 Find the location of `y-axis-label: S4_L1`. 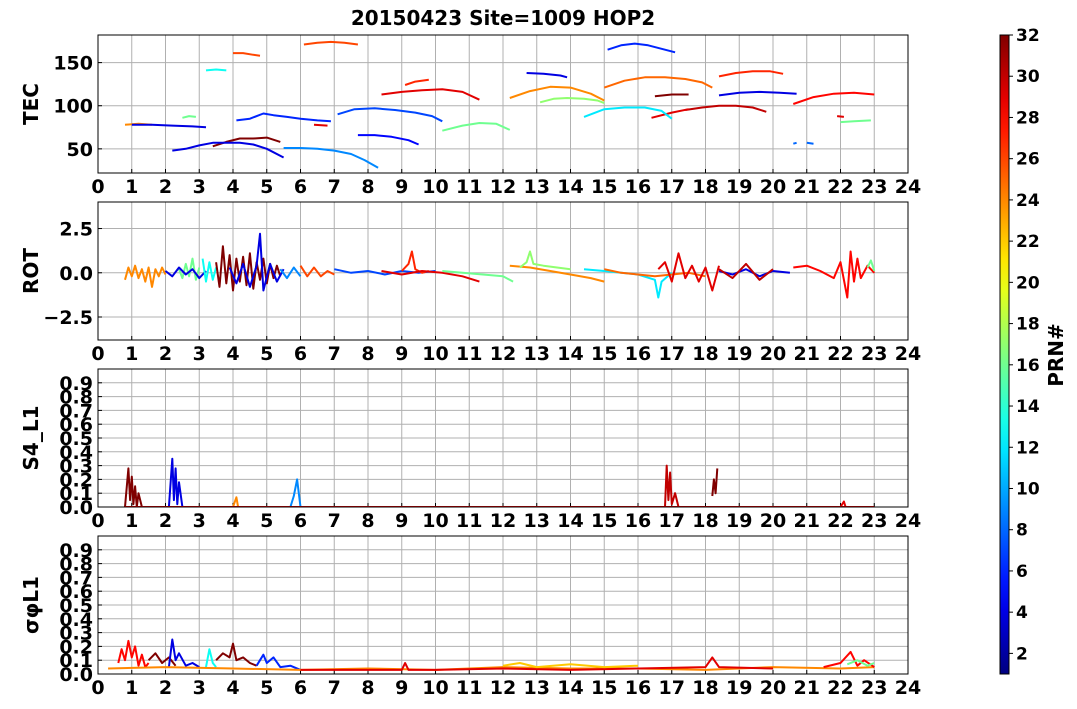

y-axis-label: S4_L1 is located at coordinates (31, 438).